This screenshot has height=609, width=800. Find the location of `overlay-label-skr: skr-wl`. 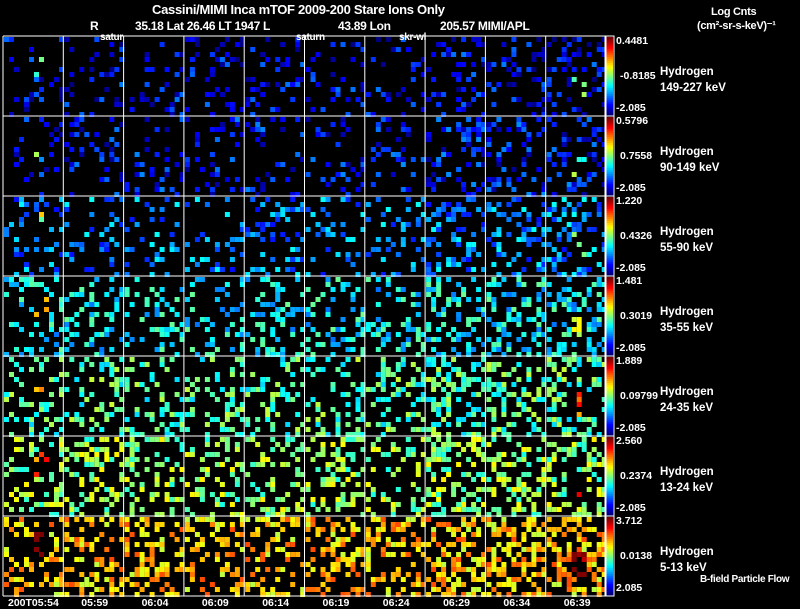

overlay-label-skr: skr-wl is located at coordinates (413, 37).